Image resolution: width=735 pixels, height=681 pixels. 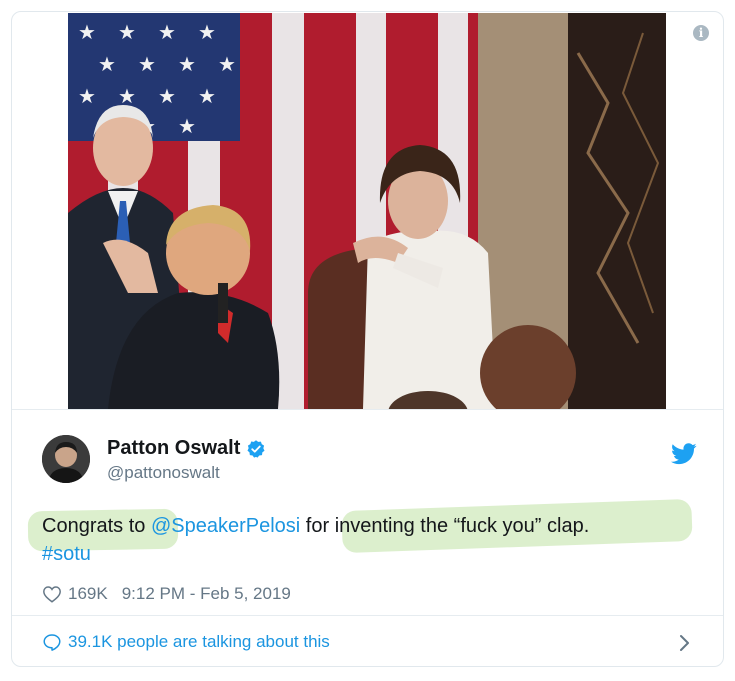 I want to click on tweet-meta: 169K 9:12 PM - Feb 5, 2019, so click(x=166, y=594).